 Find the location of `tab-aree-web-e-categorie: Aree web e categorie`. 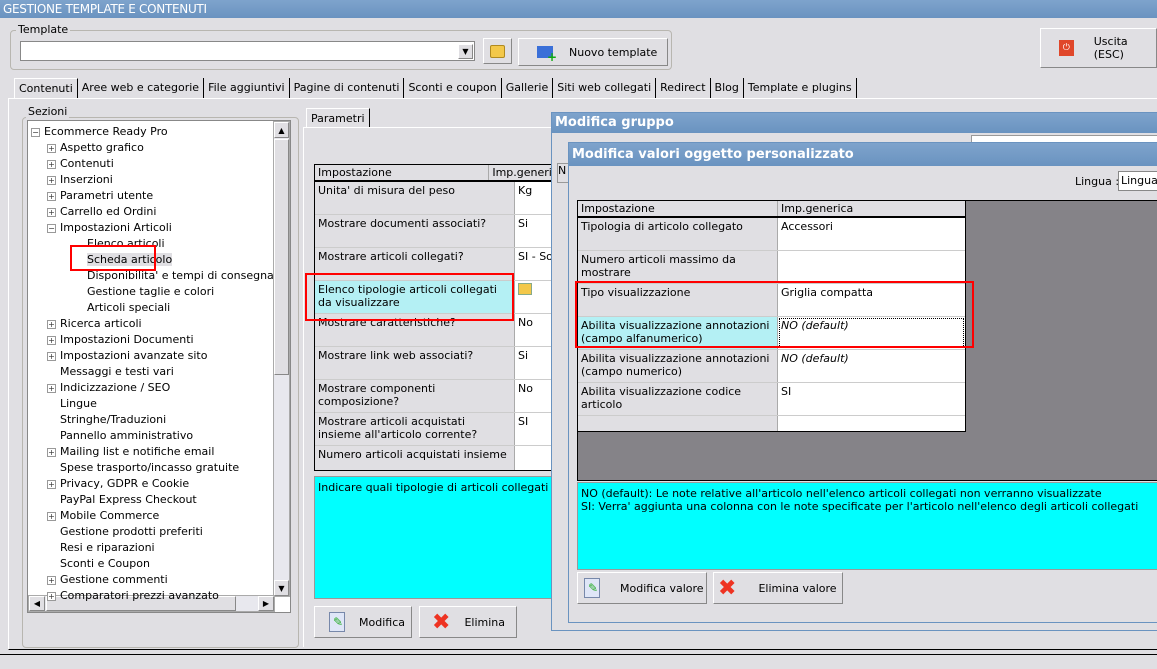

tab-aree-web-e-categorie: Aree web e categorie is located at coordinates (141, 88).